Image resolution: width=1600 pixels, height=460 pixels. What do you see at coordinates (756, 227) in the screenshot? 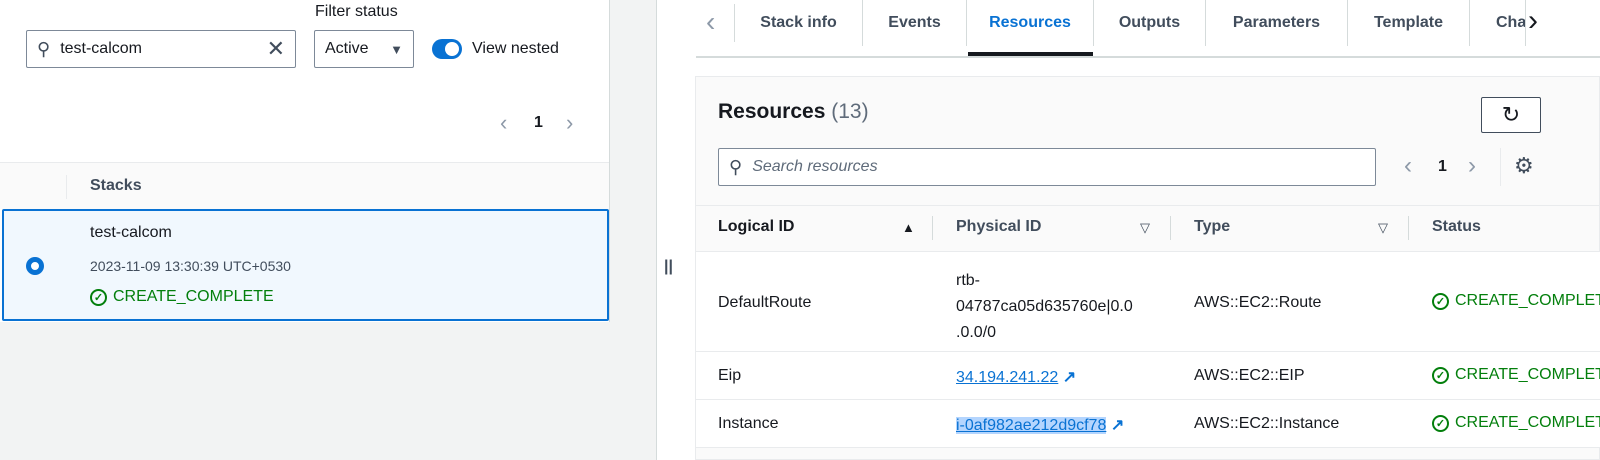
I see `column-header-logical-id: Logical ID` at bounding box center [756, 227].